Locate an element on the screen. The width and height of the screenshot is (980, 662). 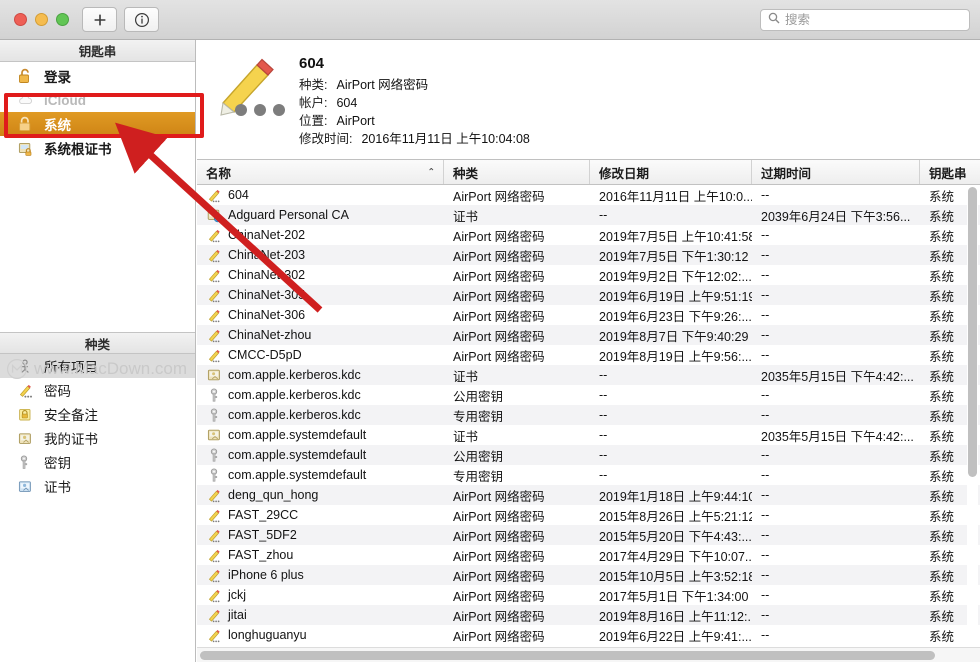
vertical-scrollbar-thumb is located at coordinates (972, 332).